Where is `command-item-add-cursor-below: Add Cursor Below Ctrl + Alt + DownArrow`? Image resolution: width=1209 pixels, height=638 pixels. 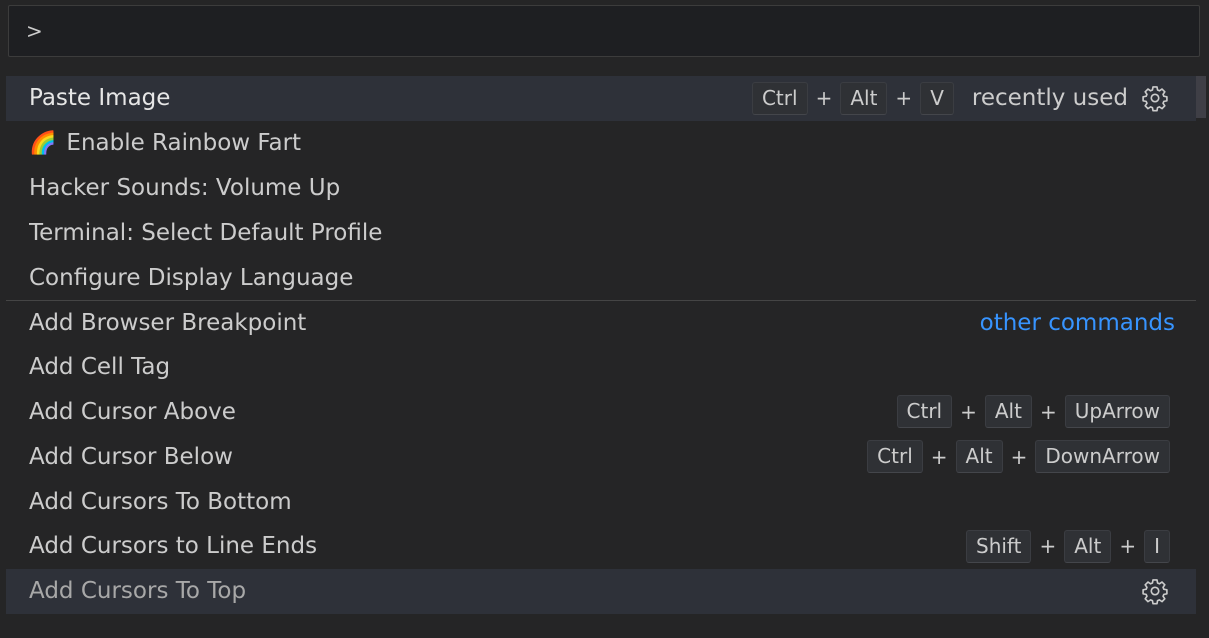 command-item-add-cursor-below: Add Cursor Below Ctrl + Alt + DownArrow is located at coordinates (601, 456).